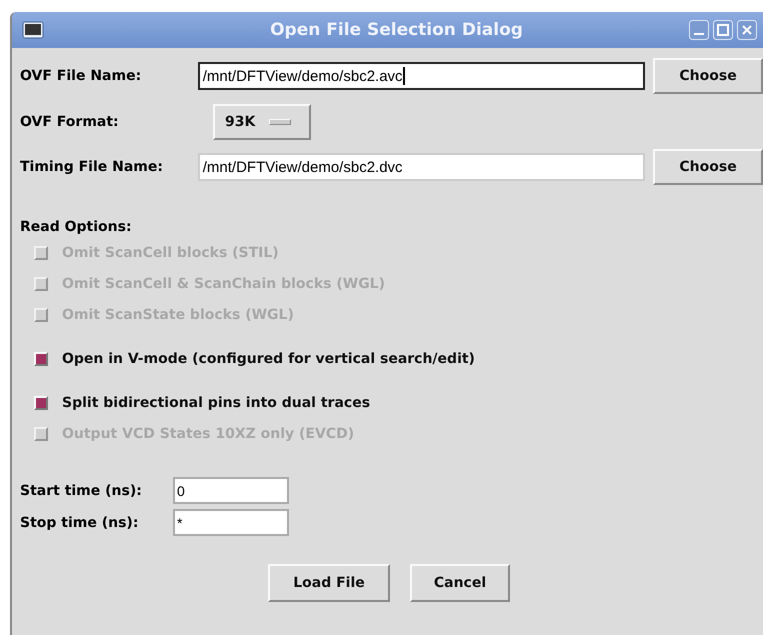 The height and width of the screenshot is (635, 763). Describe the element at coordinates (747, 30) in the screenshot. I see `close-icon` at that location.